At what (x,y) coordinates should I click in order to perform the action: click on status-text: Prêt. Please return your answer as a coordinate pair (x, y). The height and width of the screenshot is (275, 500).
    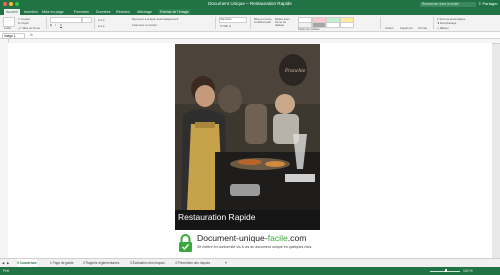
    Looking at the image, I should click on (6, 270).